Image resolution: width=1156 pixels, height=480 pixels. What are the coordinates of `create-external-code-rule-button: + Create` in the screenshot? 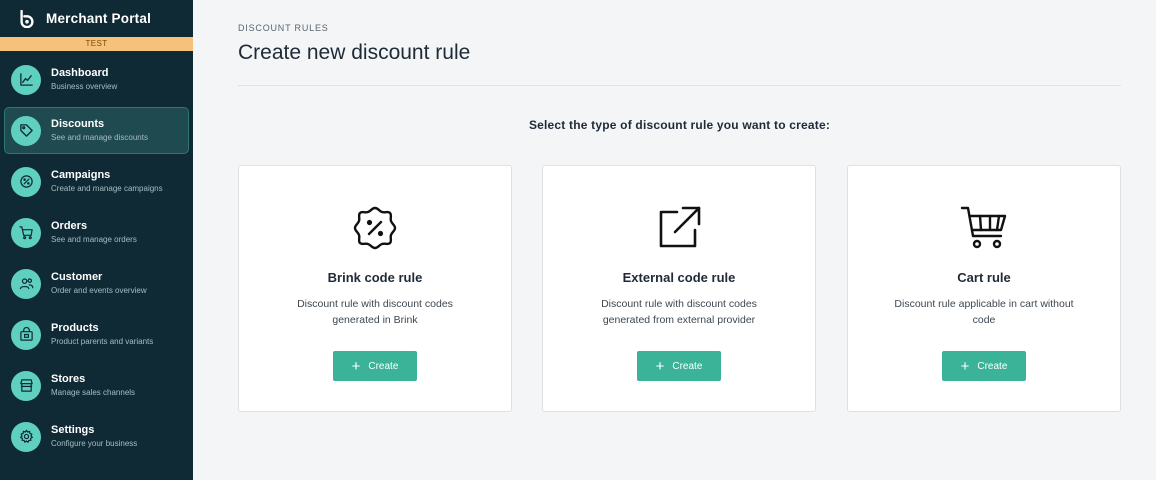 It's located at (679, 366).